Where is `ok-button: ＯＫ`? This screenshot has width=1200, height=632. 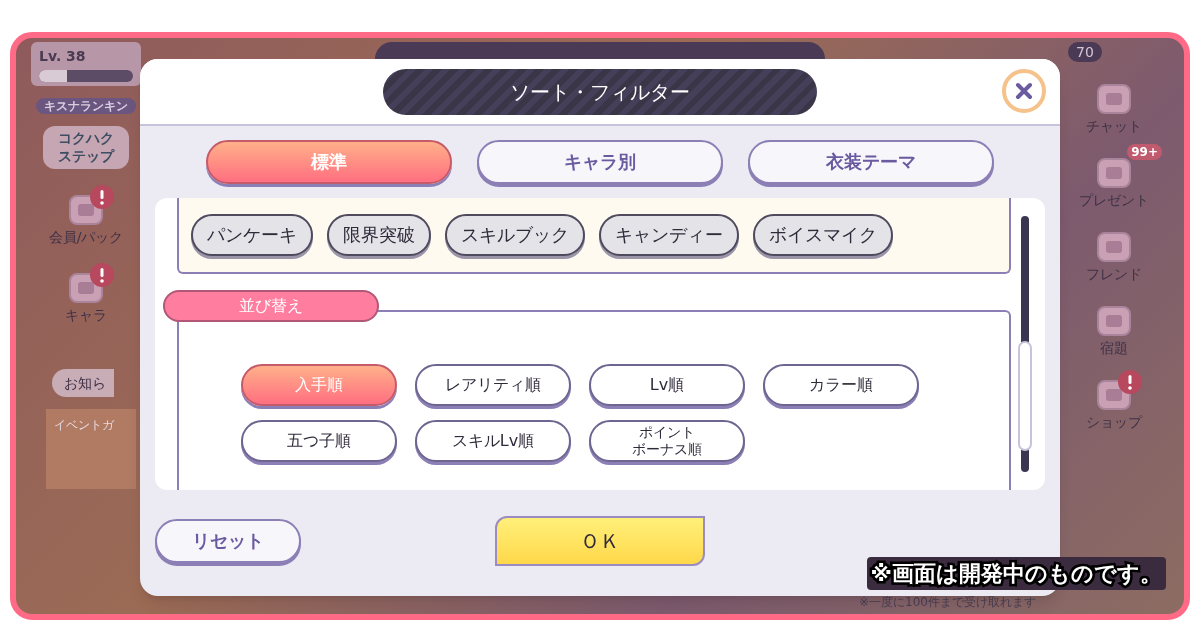
ok-button: ＯＫ is located at coordinates (600, 541).